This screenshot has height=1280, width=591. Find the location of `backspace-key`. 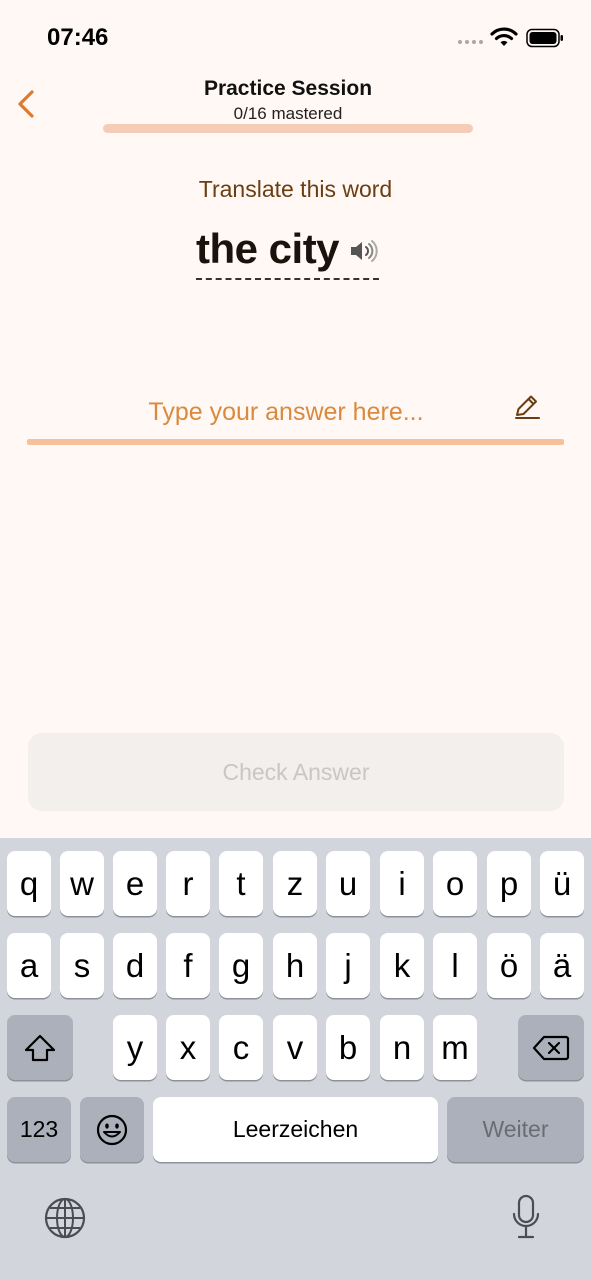

backspace-key is located at coordinates (551, 1047).